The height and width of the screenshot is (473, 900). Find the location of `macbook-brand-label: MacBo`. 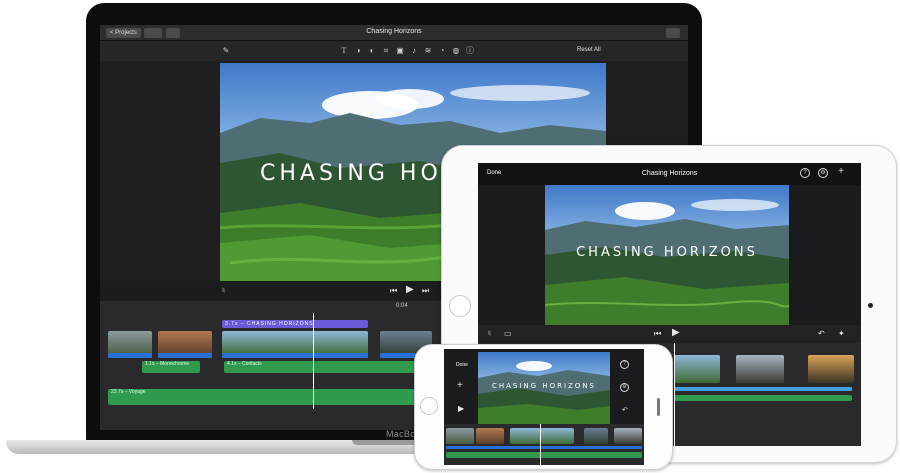

macbook-brand-label: MacBo is located at coordinates (401, 434).